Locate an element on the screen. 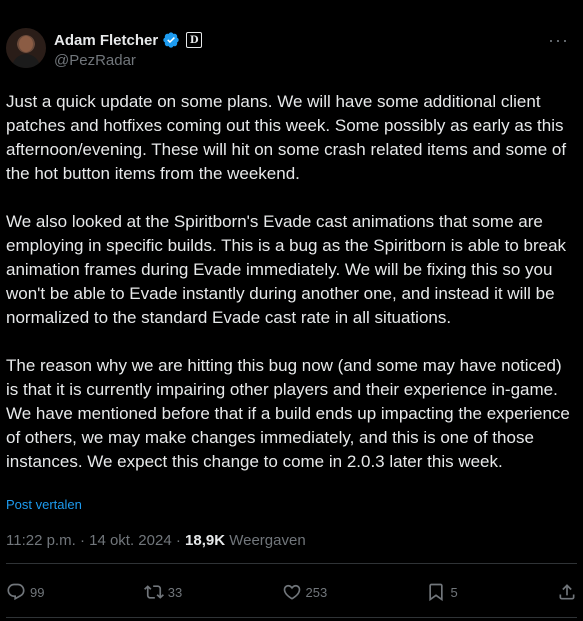 The width and height of the screenshot is (583, 621). post-date: 14 okt. 2024 is located at coordinates (130, 540).